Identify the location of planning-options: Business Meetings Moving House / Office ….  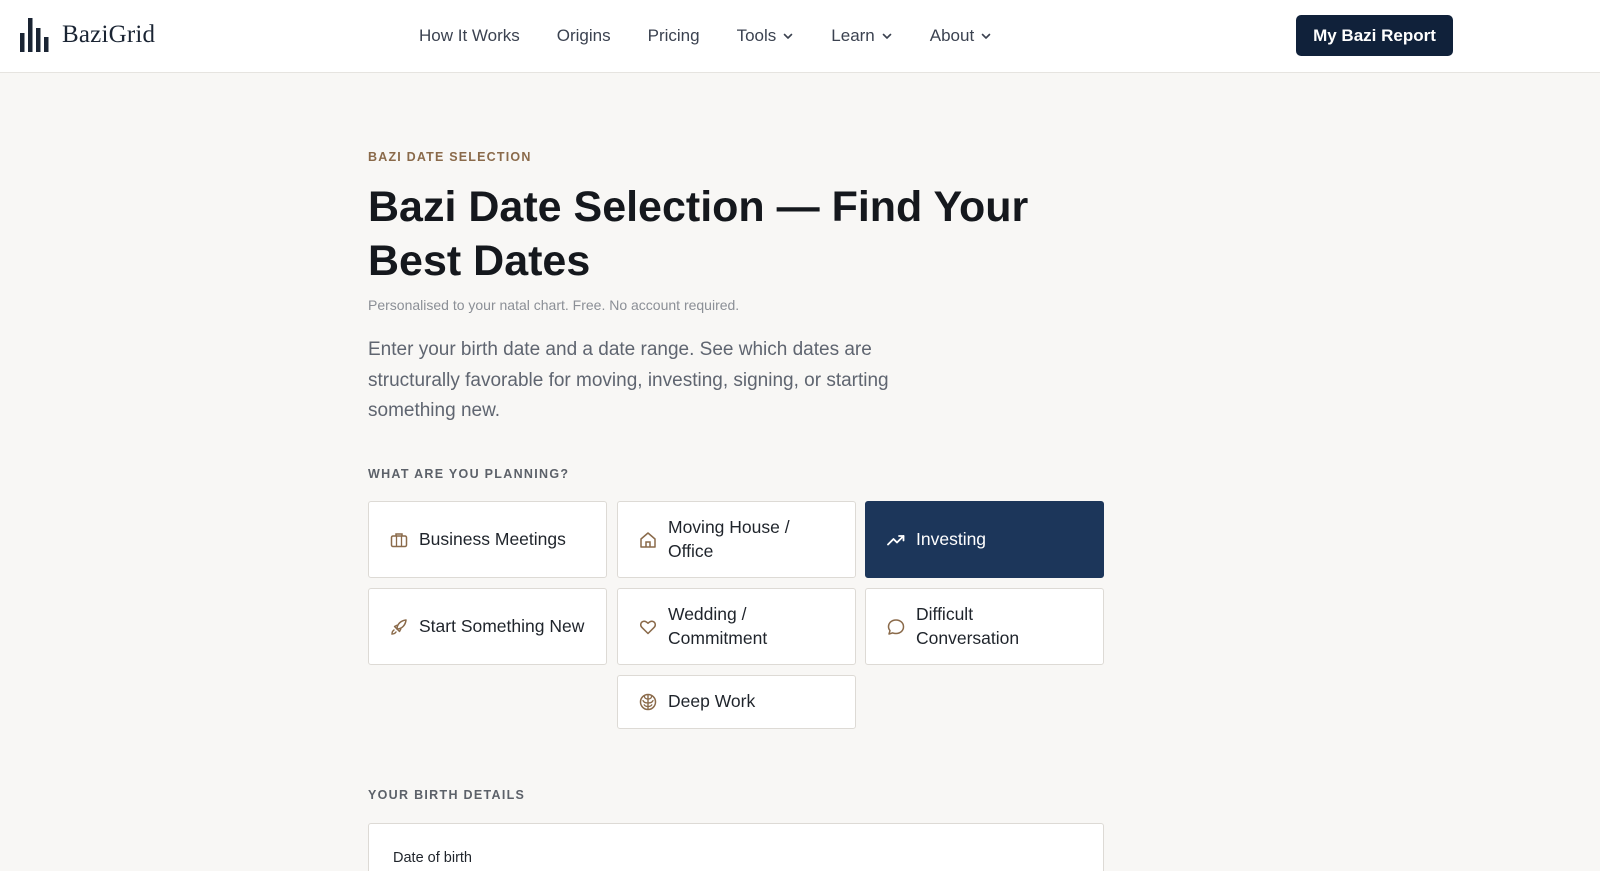
(736, 616).